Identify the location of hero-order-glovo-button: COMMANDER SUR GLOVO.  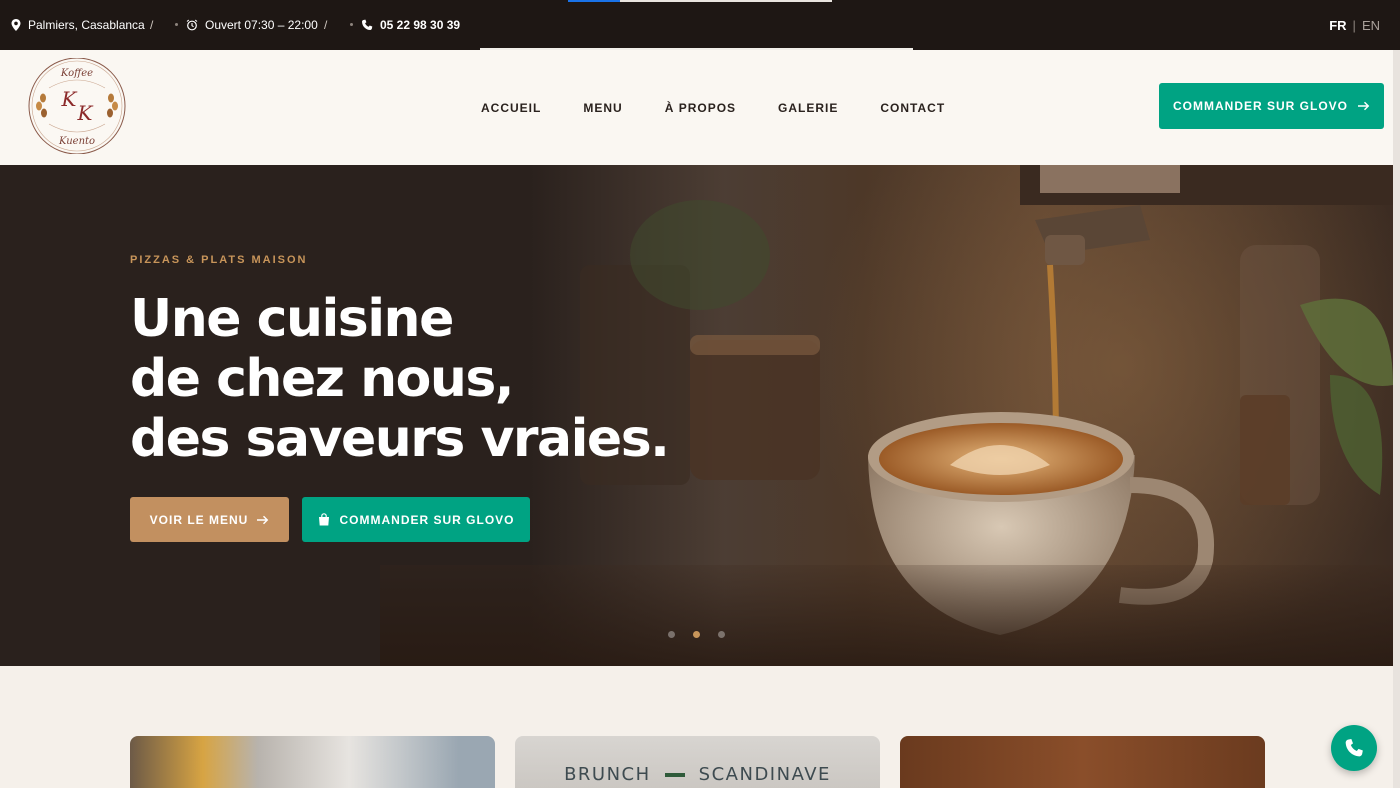
(416, 519).